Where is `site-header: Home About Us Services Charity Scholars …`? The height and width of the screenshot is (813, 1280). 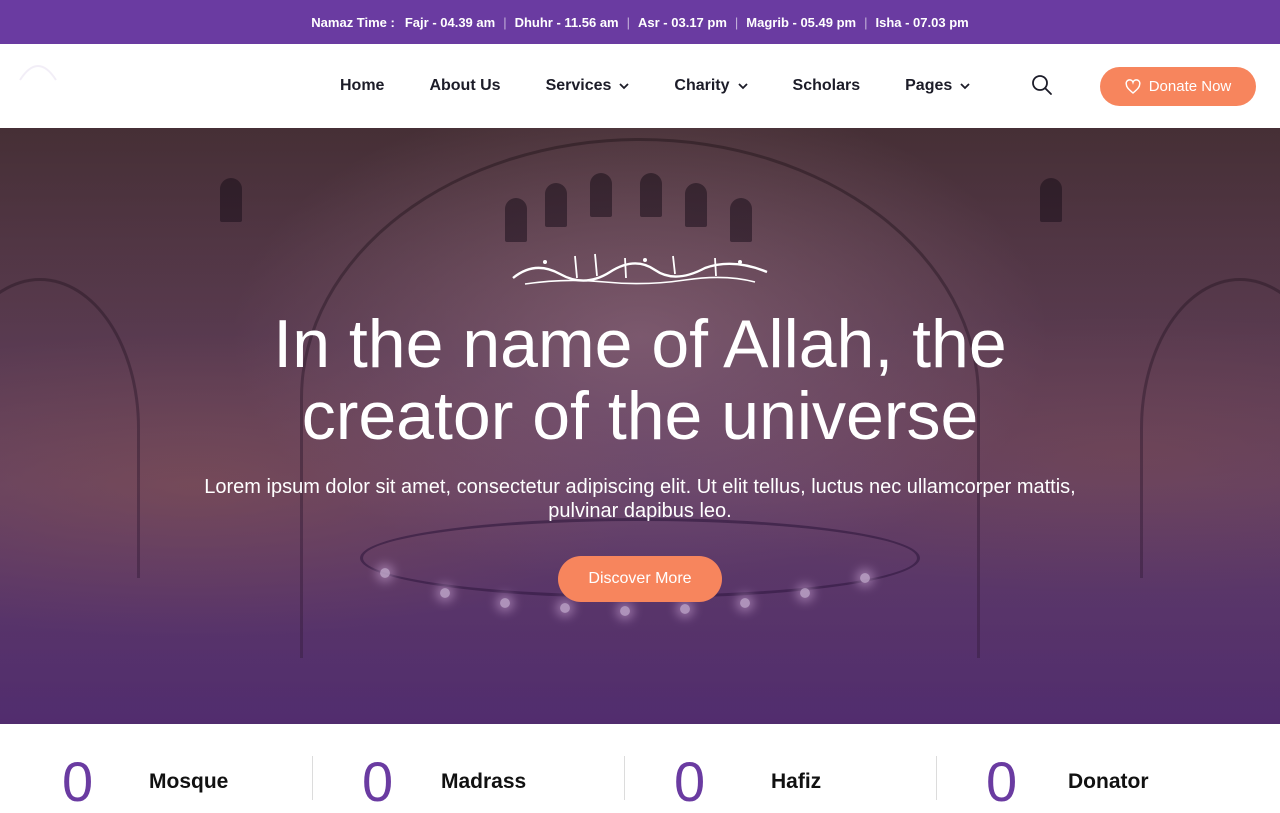 site-header: Home About Us Services Charity Scholars … is located at coordinates (640, 86).